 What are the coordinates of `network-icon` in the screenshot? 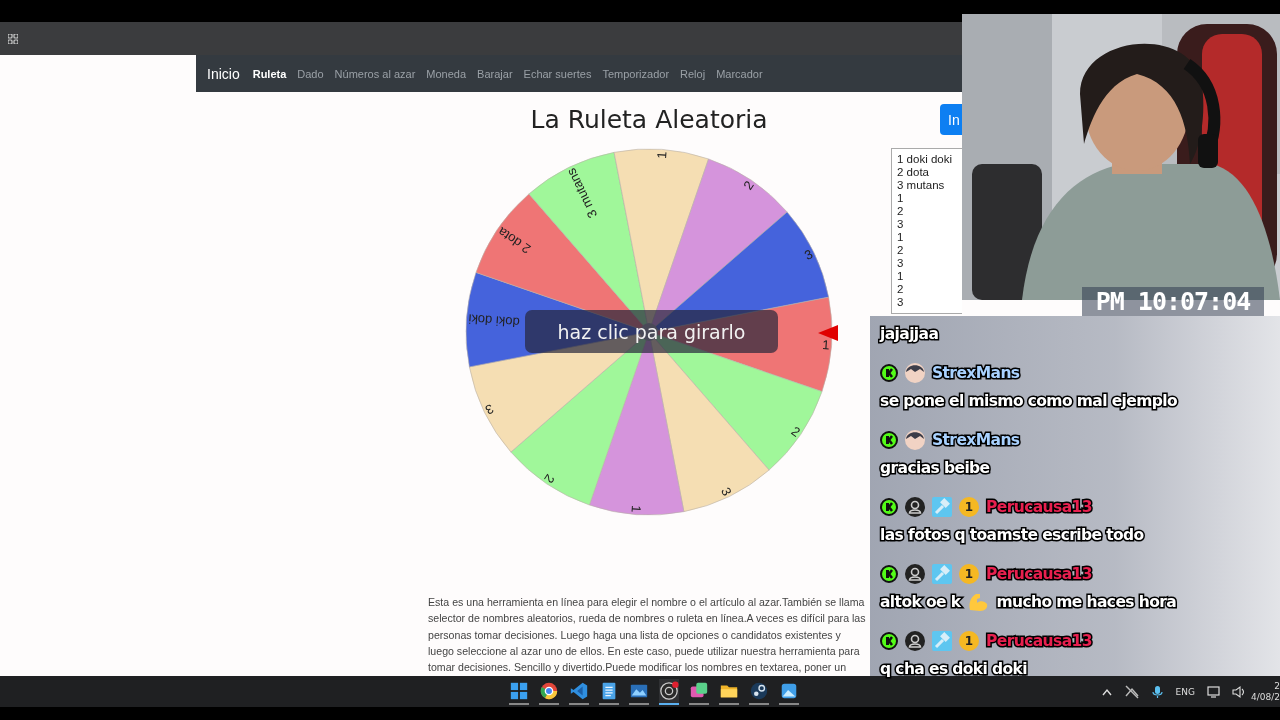 It's located at (1131, 691).